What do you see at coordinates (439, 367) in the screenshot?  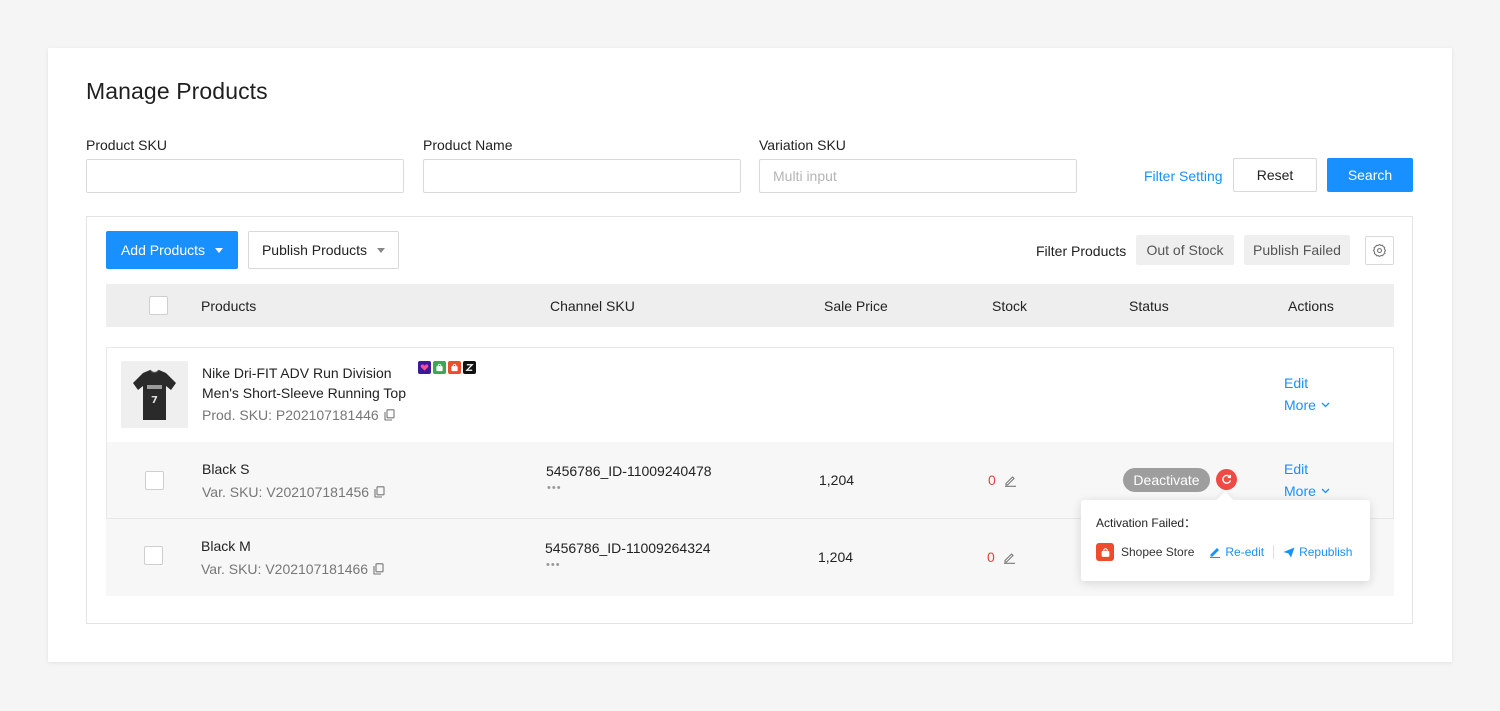 I see `shop-bag-icon` at bounding box center [439, 367].